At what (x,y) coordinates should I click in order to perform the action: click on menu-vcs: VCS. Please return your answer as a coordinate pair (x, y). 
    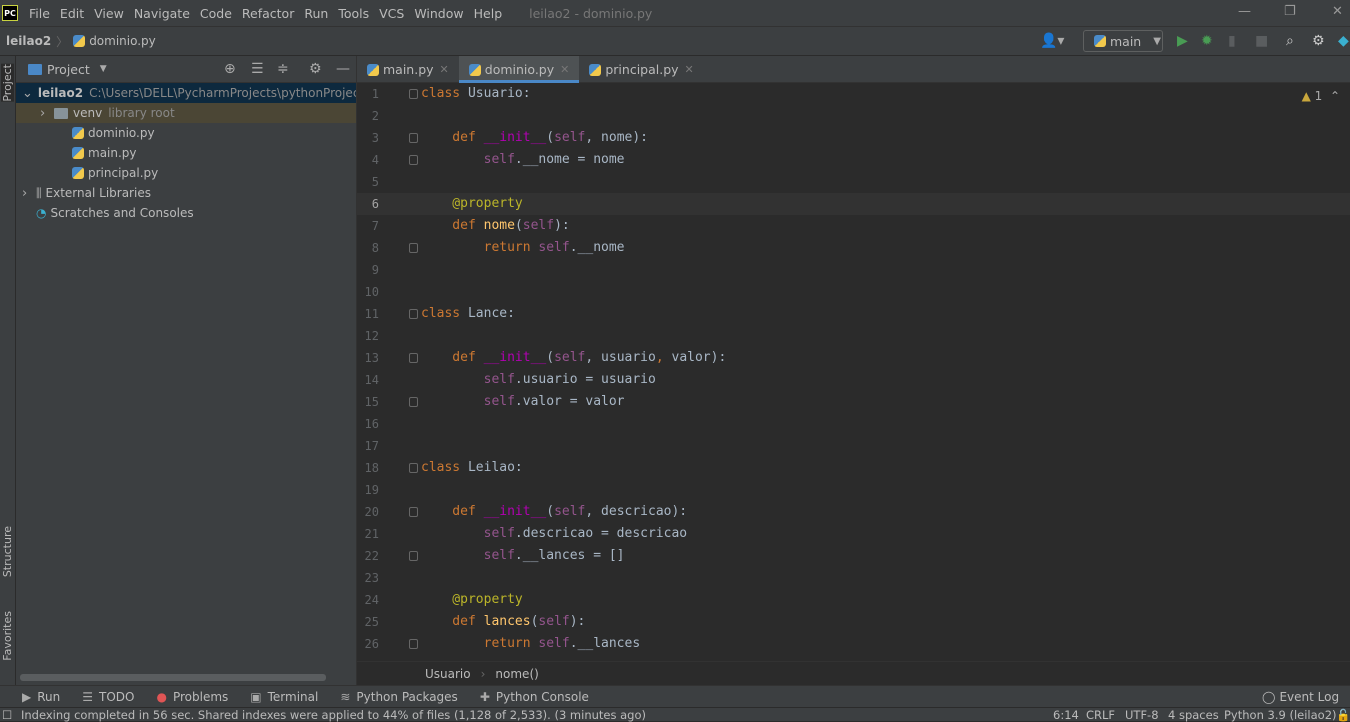
    Looking at the image, I should click on (391, 13).